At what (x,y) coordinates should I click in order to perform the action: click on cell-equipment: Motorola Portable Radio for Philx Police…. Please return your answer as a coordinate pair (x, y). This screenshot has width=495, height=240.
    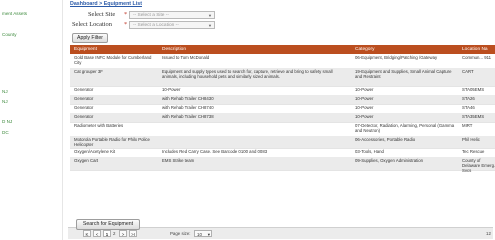
    Looking at the image, I should click on (112, 142).